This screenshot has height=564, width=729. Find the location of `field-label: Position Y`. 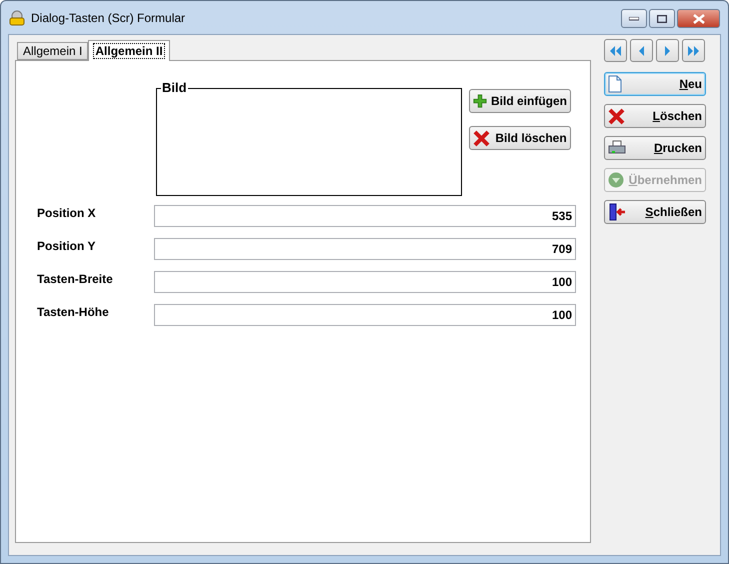

field-label: Position Y is located at coordinates (66, 246).